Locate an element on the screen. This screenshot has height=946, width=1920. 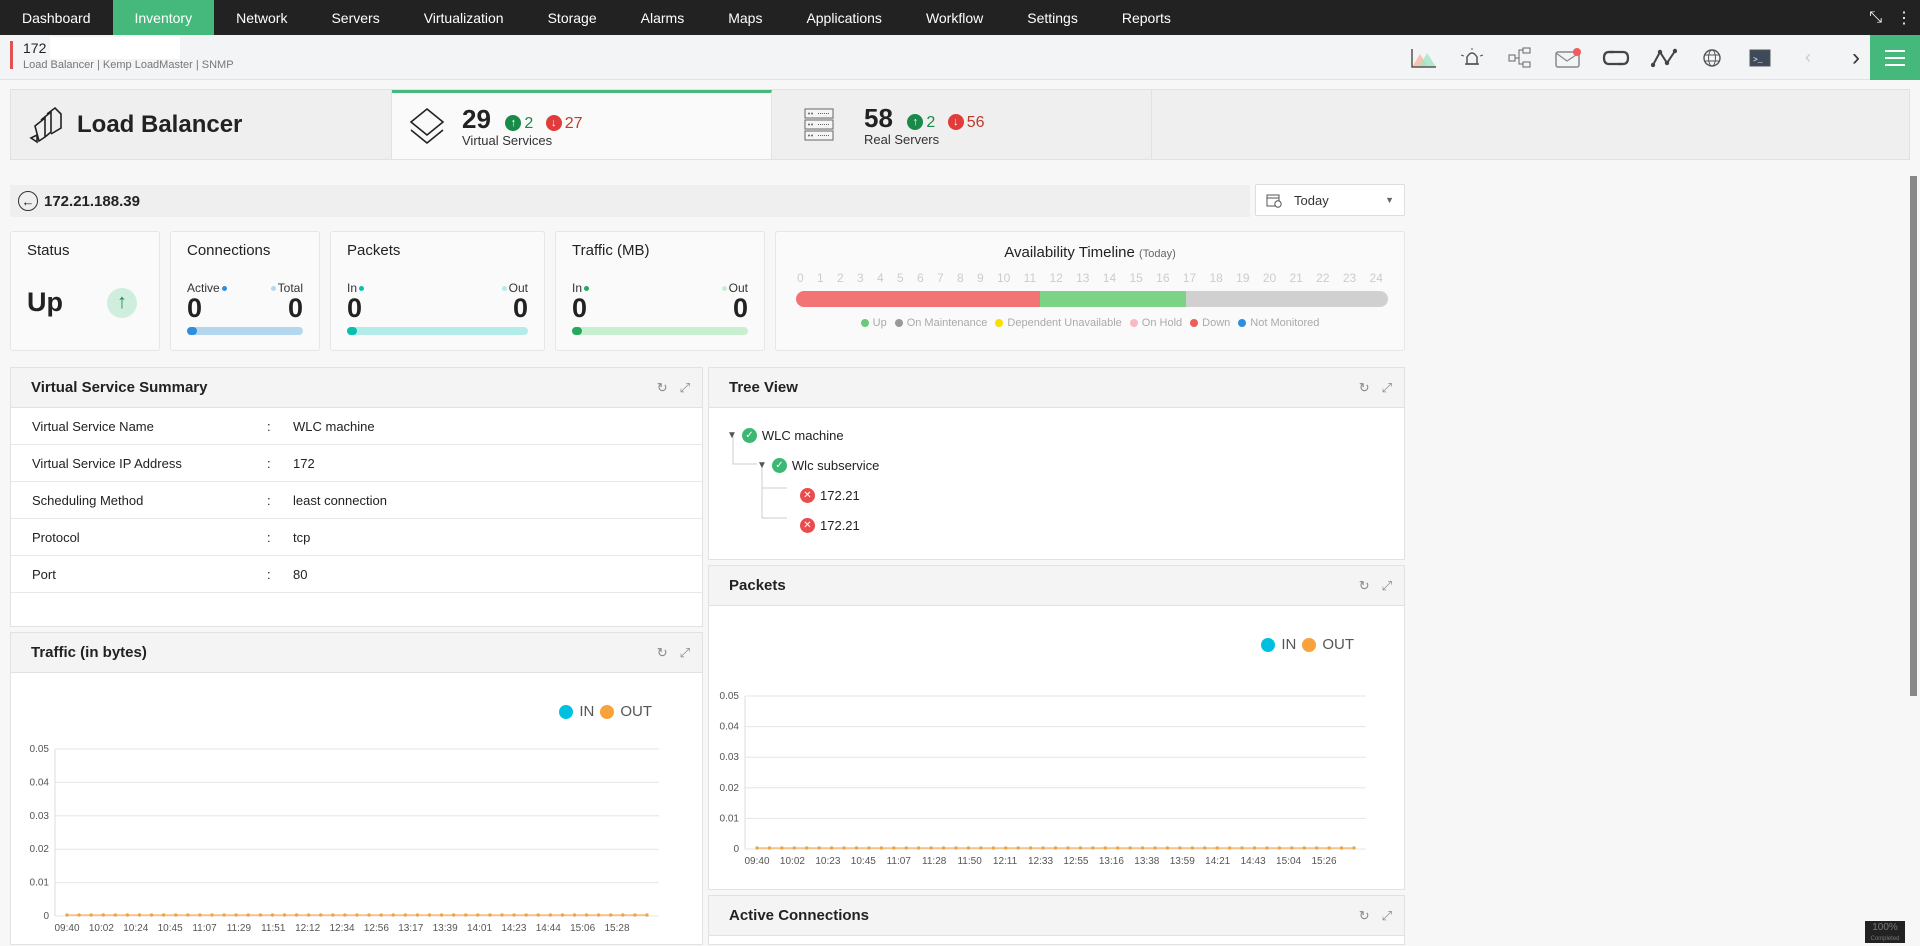
performance-chart-icon is located at coordinates (1424, 58).